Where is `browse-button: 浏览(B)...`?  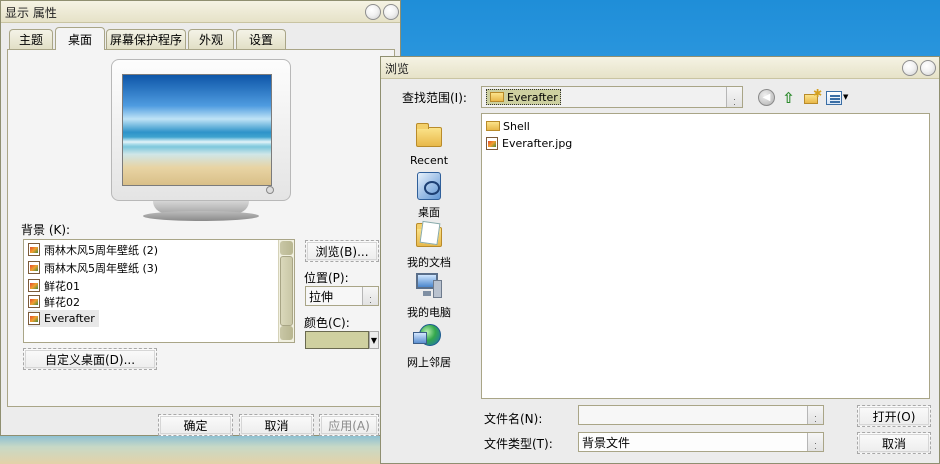
browse-button: 浏览(B)... is located at coordinates (342, 251).